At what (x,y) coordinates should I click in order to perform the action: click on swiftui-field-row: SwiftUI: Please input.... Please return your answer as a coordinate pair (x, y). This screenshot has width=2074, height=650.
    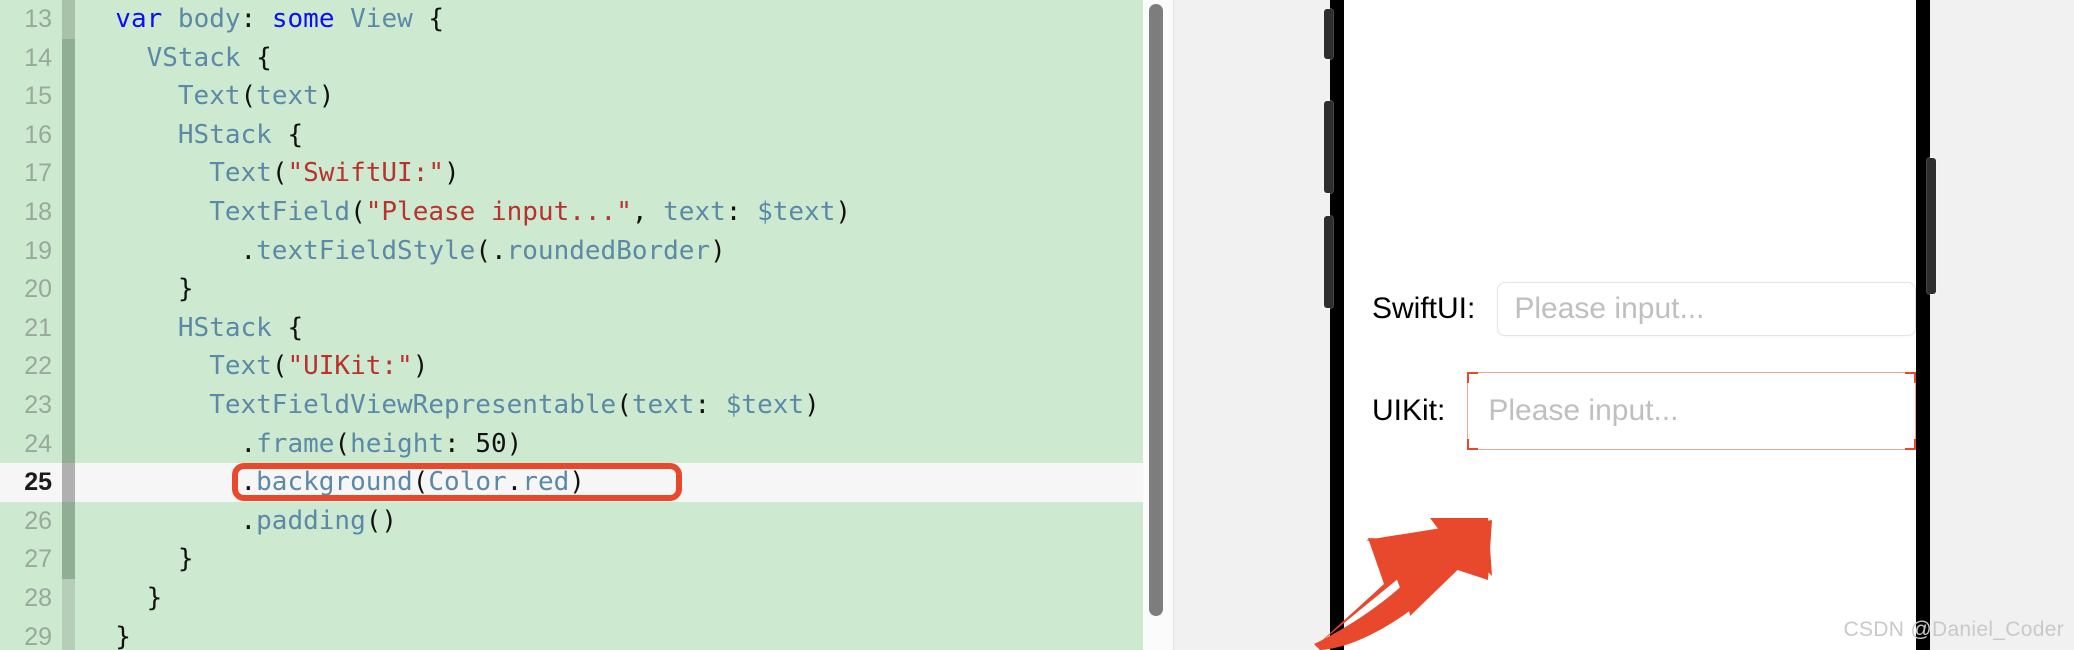
    Looking at the image, I should click on (1630, 309).